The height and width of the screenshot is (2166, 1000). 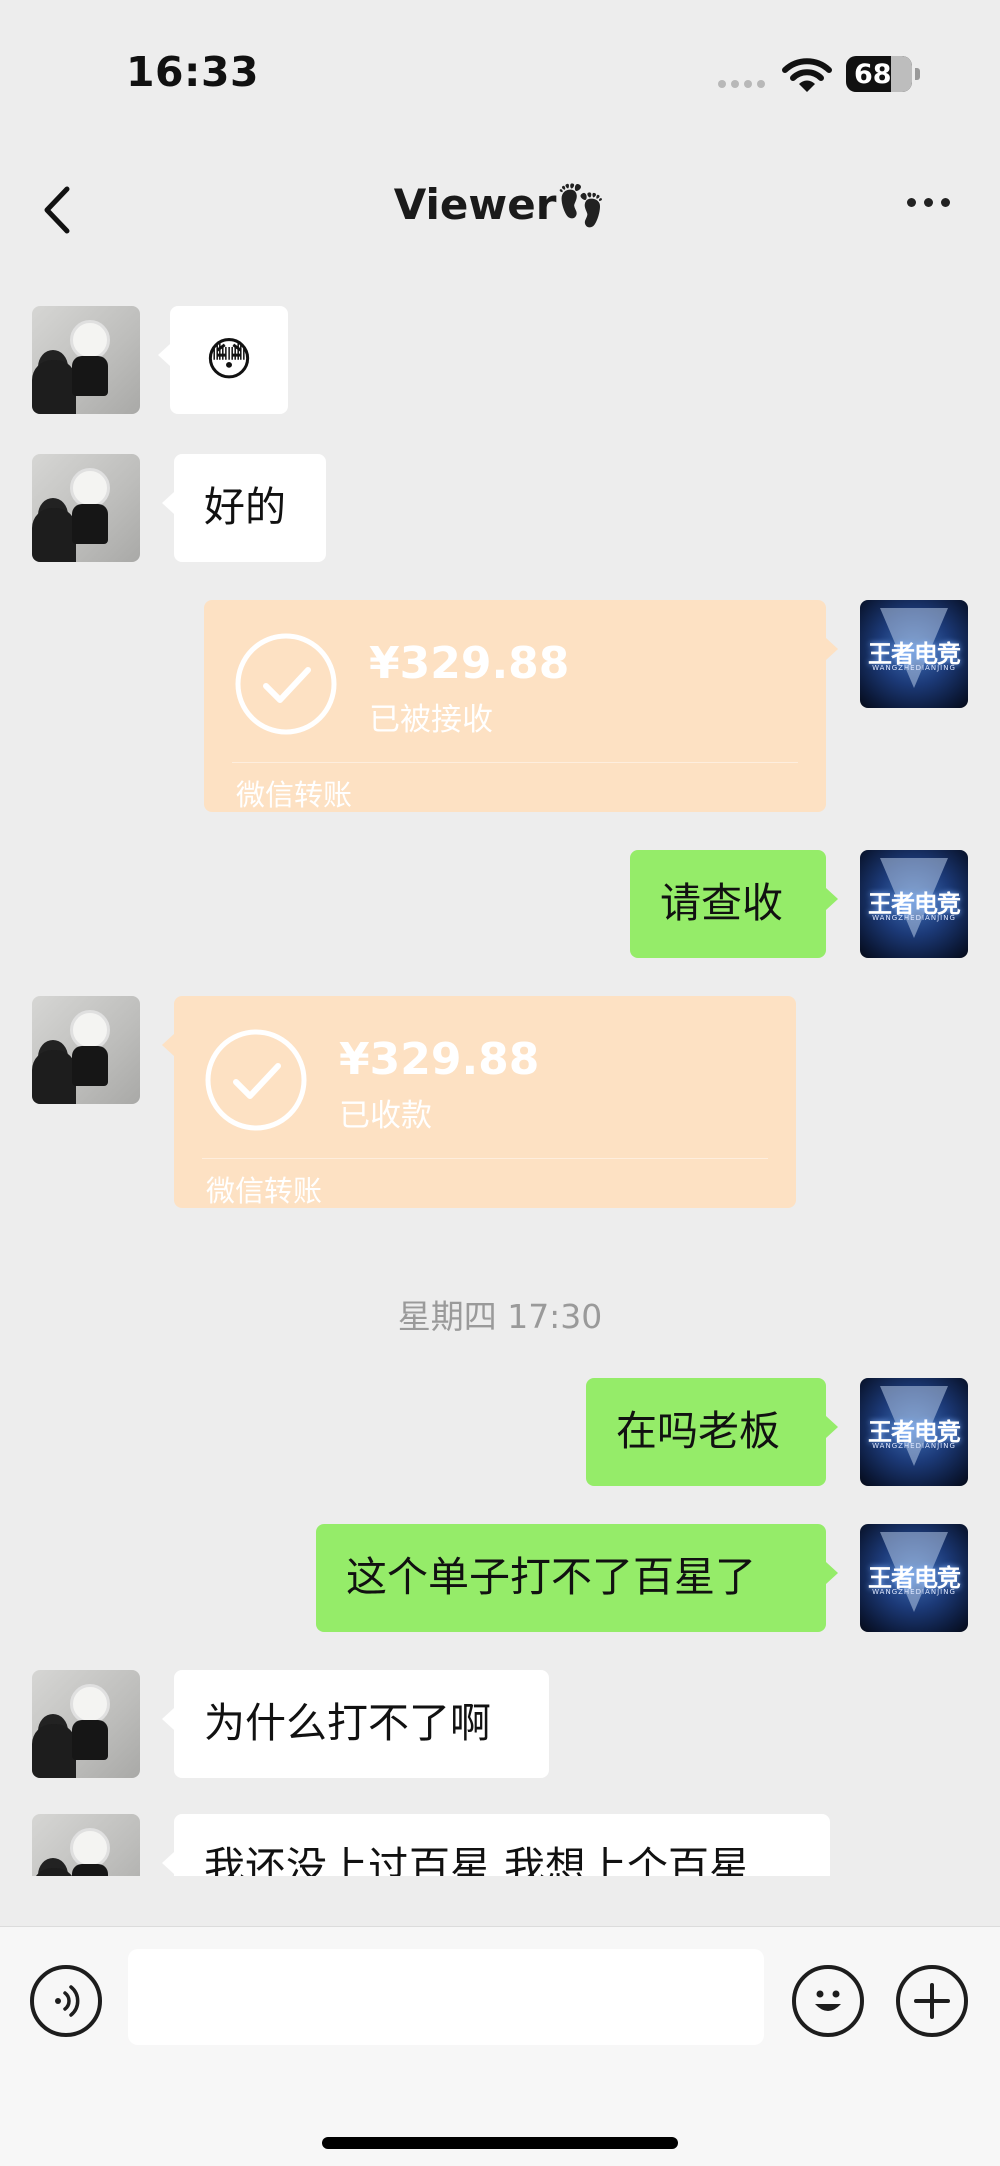 I want to click on transfer-card: ¥329.88 已收款 微信转账, so click(x=479, y=1102).